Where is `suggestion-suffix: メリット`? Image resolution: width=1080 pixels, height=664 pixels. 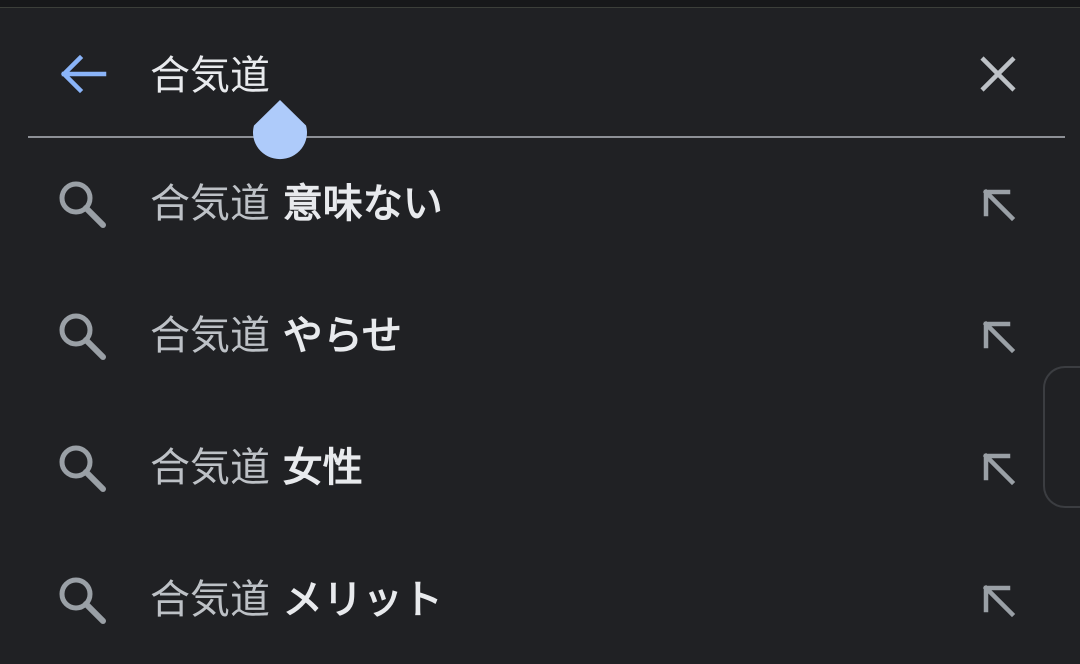
suggestion-suffix: メリット is located at coordinates (362, 600).